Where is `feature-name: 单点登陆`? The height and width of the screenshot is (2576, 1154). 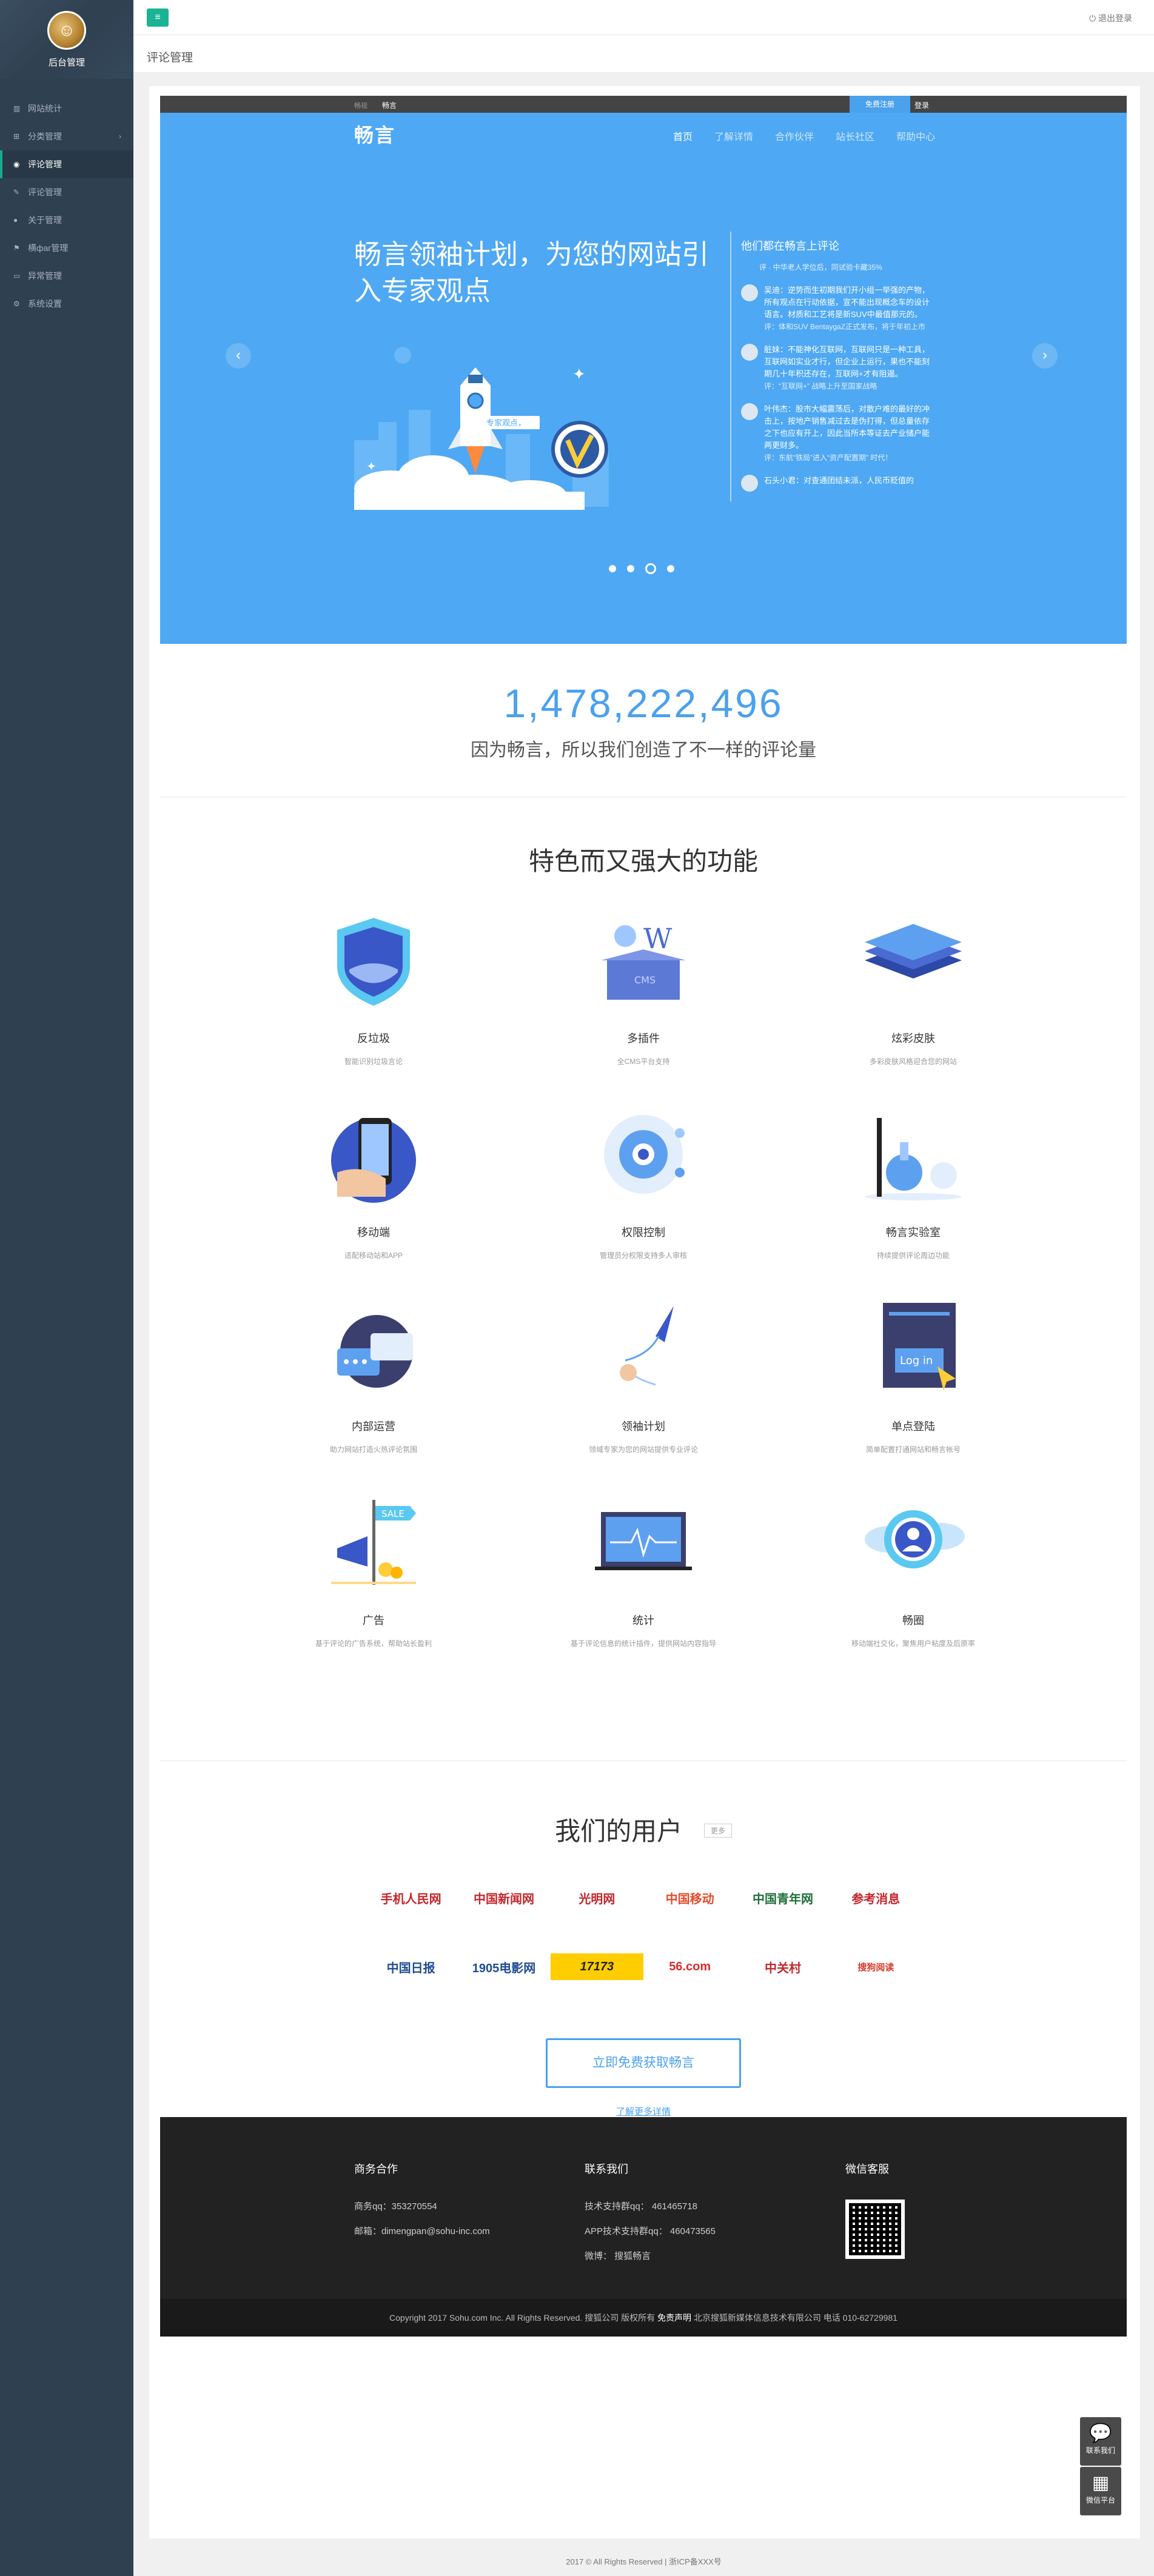
feature-name: 单点登陆 is located at coordinates (913, 1426).